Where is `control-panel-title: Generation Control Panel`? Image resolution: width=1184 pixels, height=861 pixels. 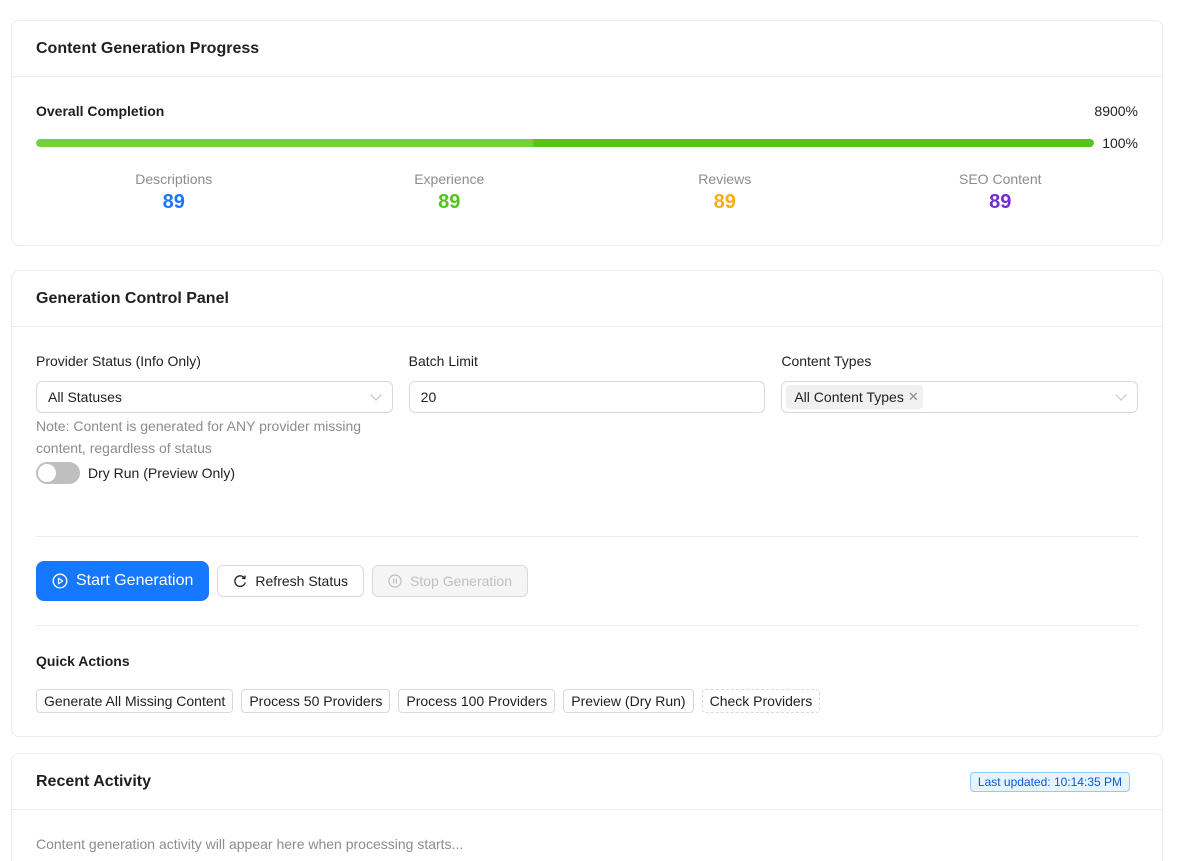 control-panel-title: Generation Control Panel is located at coordinates (132, 298).